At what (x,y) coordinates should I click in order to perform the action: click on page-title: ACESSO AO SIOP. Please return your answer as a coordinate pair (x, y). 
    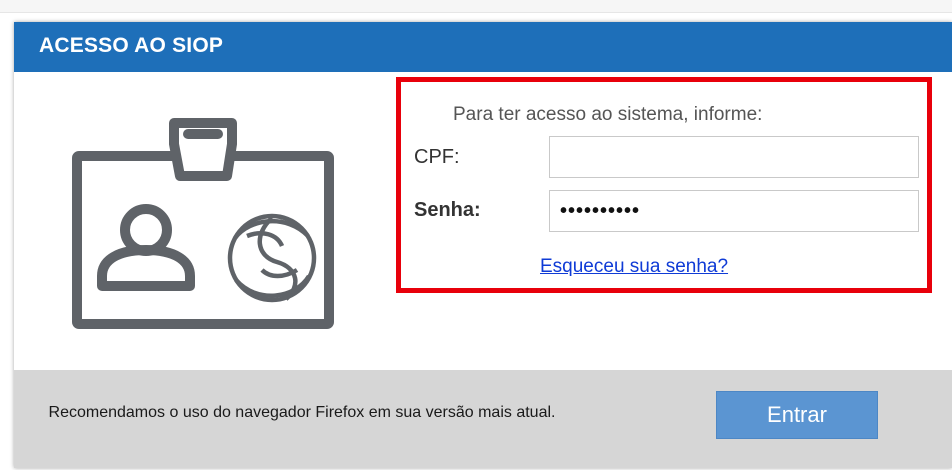
    Looking at the image, I should click on (131, 45).